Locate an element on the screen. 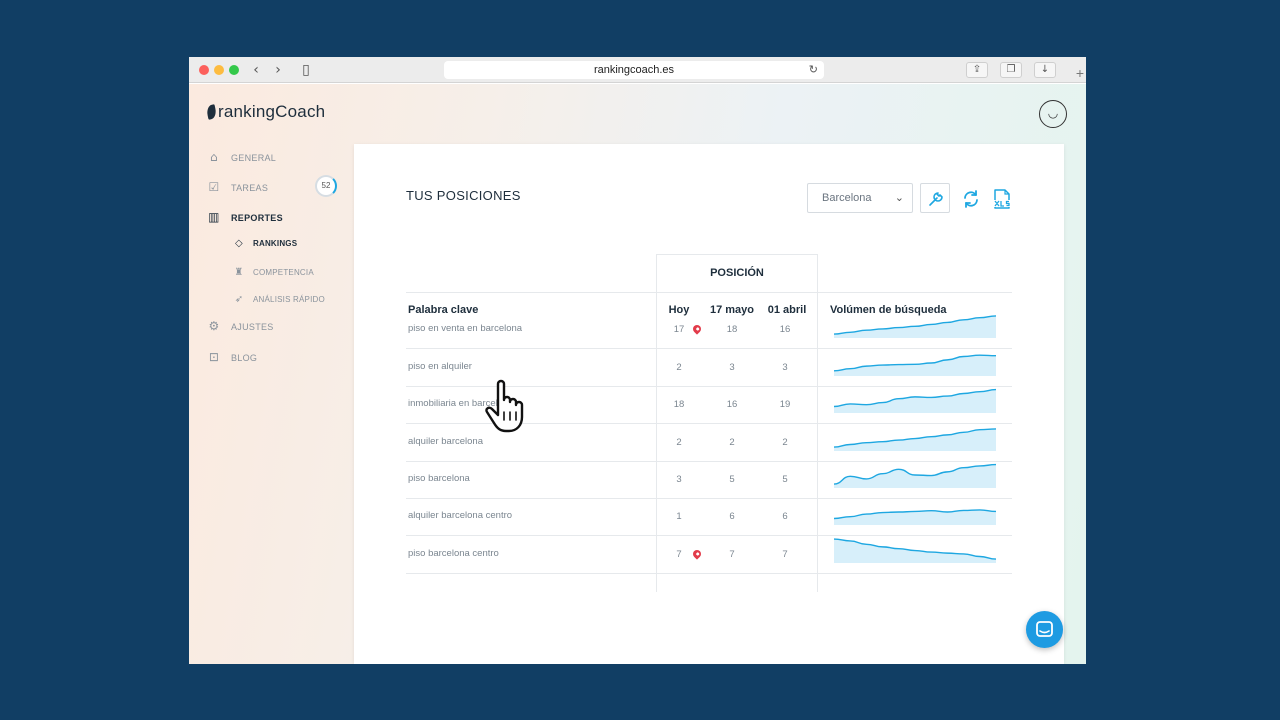  sidebar-item-label: REPORTES is located at coordinates (257, 218).